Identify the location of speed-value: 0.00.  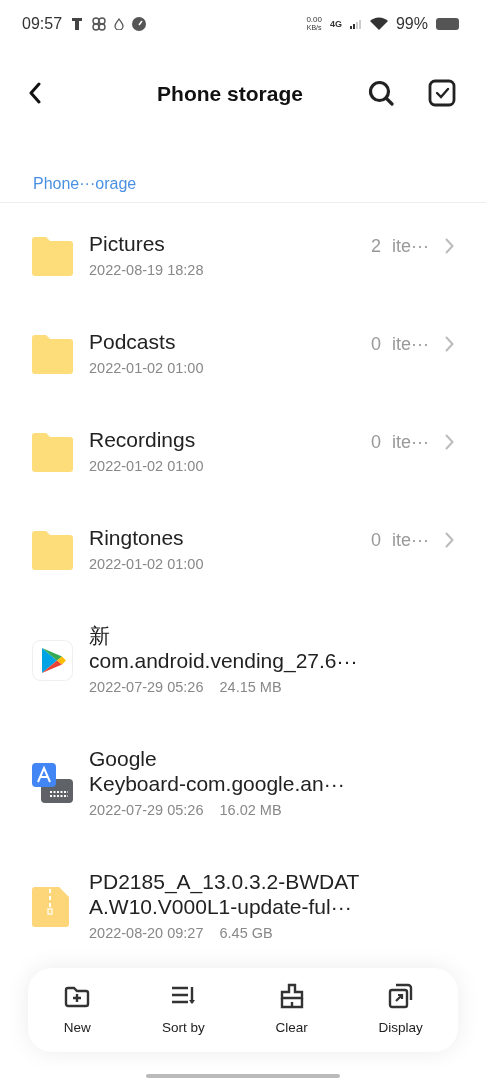
(314, 20).